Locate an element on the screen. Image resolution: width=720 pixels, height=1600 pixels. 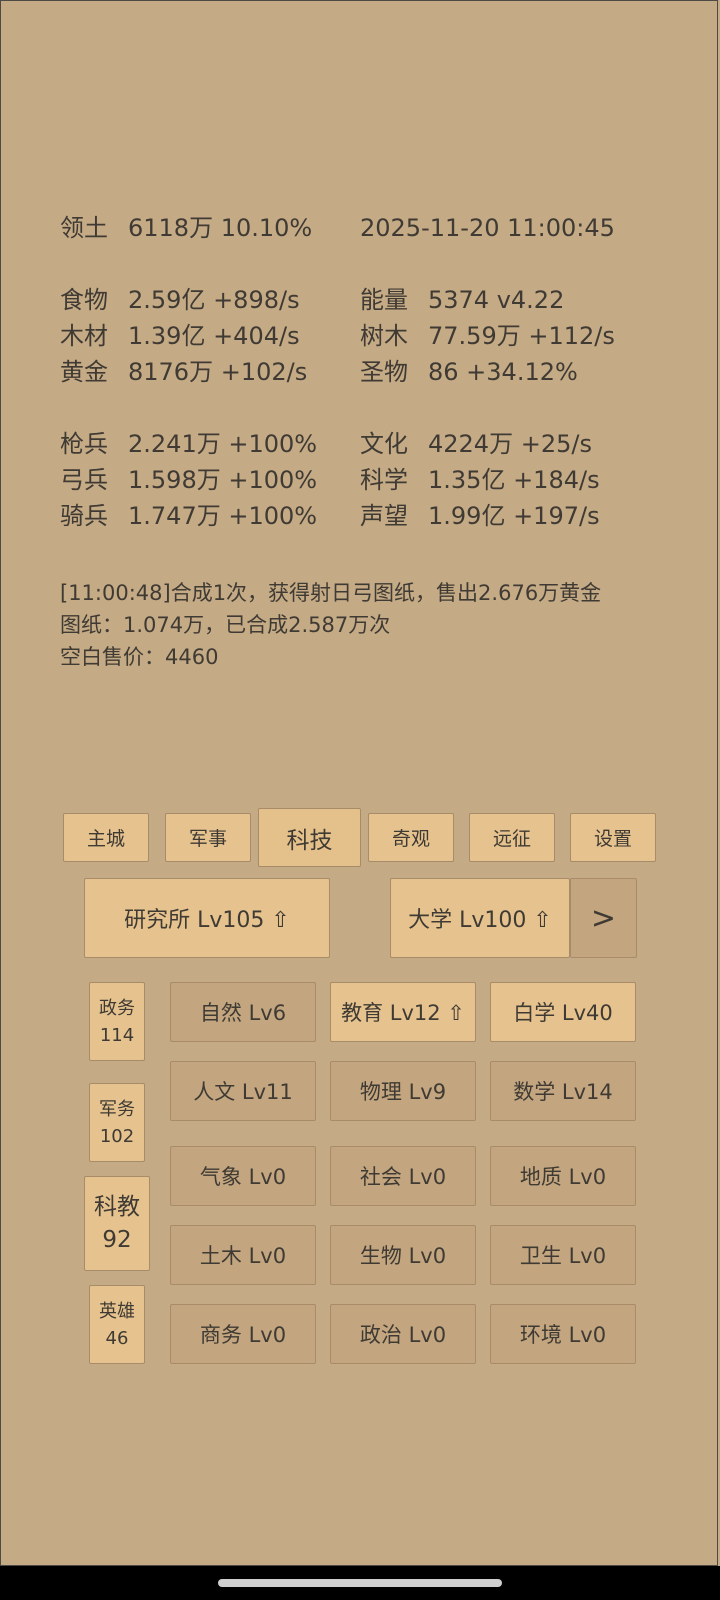
tech-education: 教育 Lv12 ⇧ is located at coordinates (403, 1012).